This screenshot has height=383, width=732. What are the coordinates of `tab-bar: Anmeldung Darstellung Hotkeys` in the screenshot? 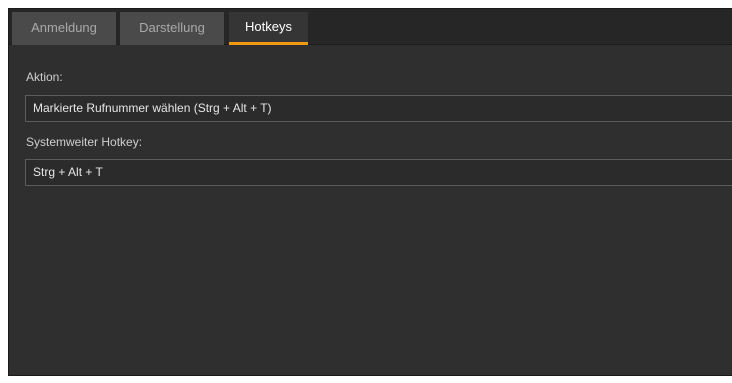 It's located at (370, 27).